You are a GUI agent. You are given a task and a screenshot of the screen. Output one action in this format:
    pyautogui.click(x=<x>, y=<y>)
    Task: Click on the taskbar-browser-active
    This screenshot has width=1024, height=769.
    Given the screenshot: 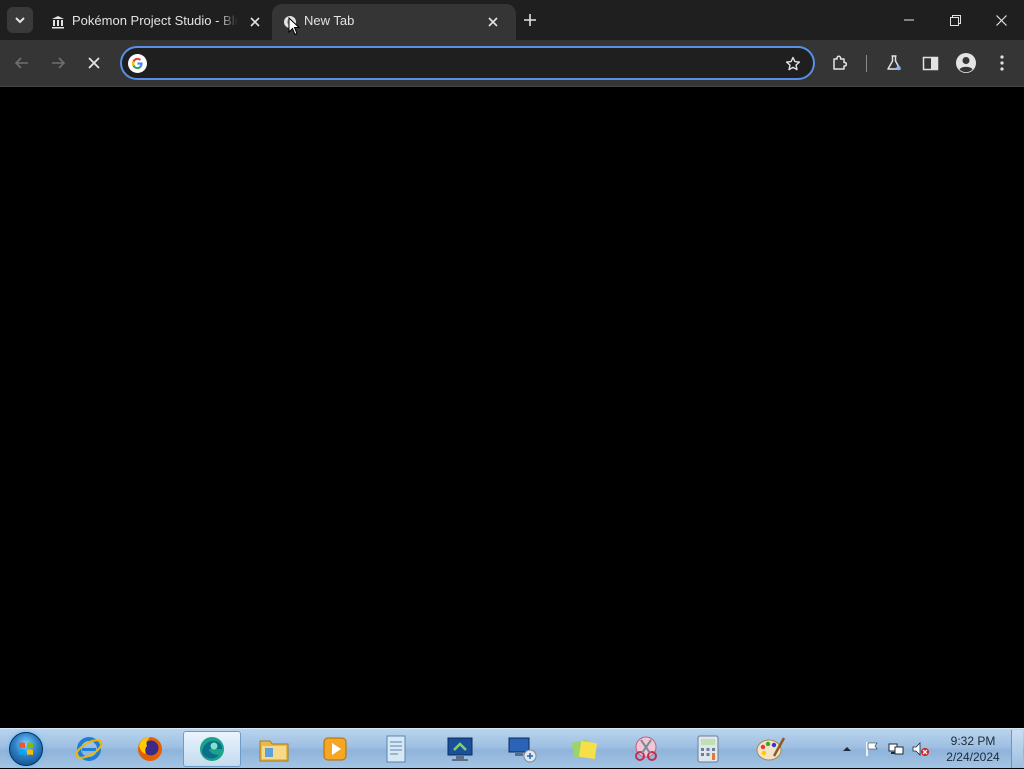 What is the action you would take?
    pyautogui.click(x=212, y=749)
    